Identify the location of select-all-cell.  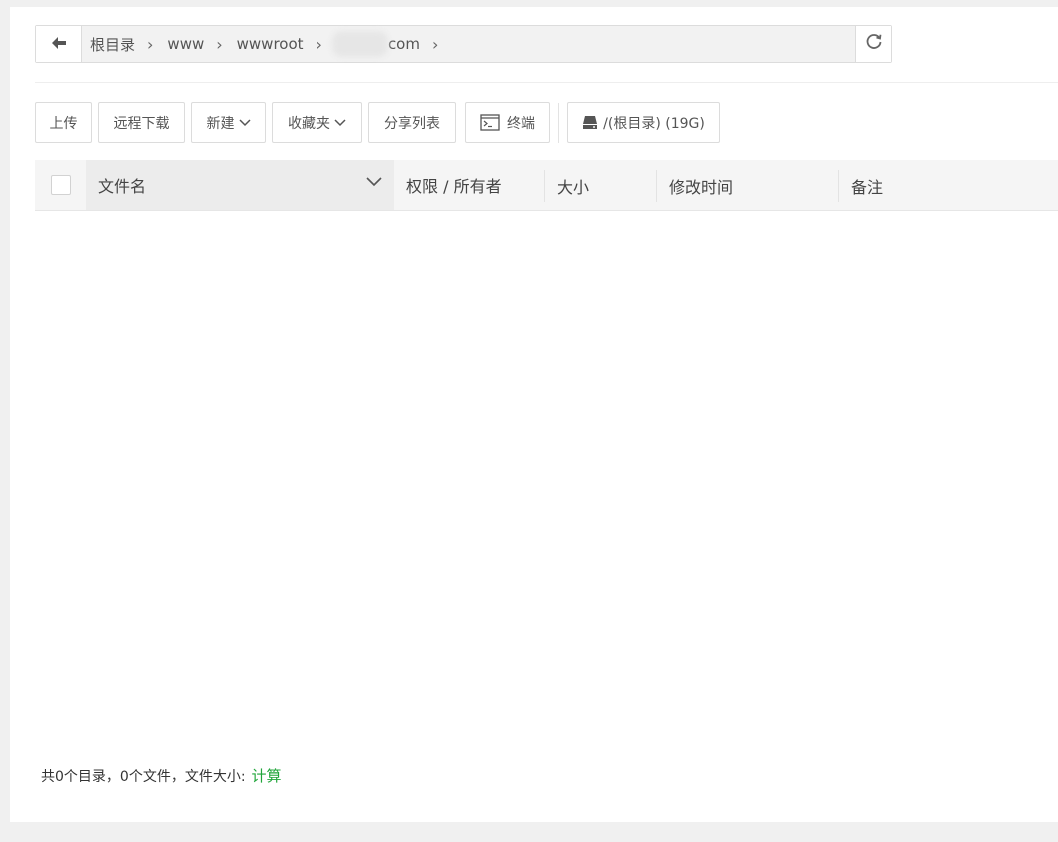
(60, 185).